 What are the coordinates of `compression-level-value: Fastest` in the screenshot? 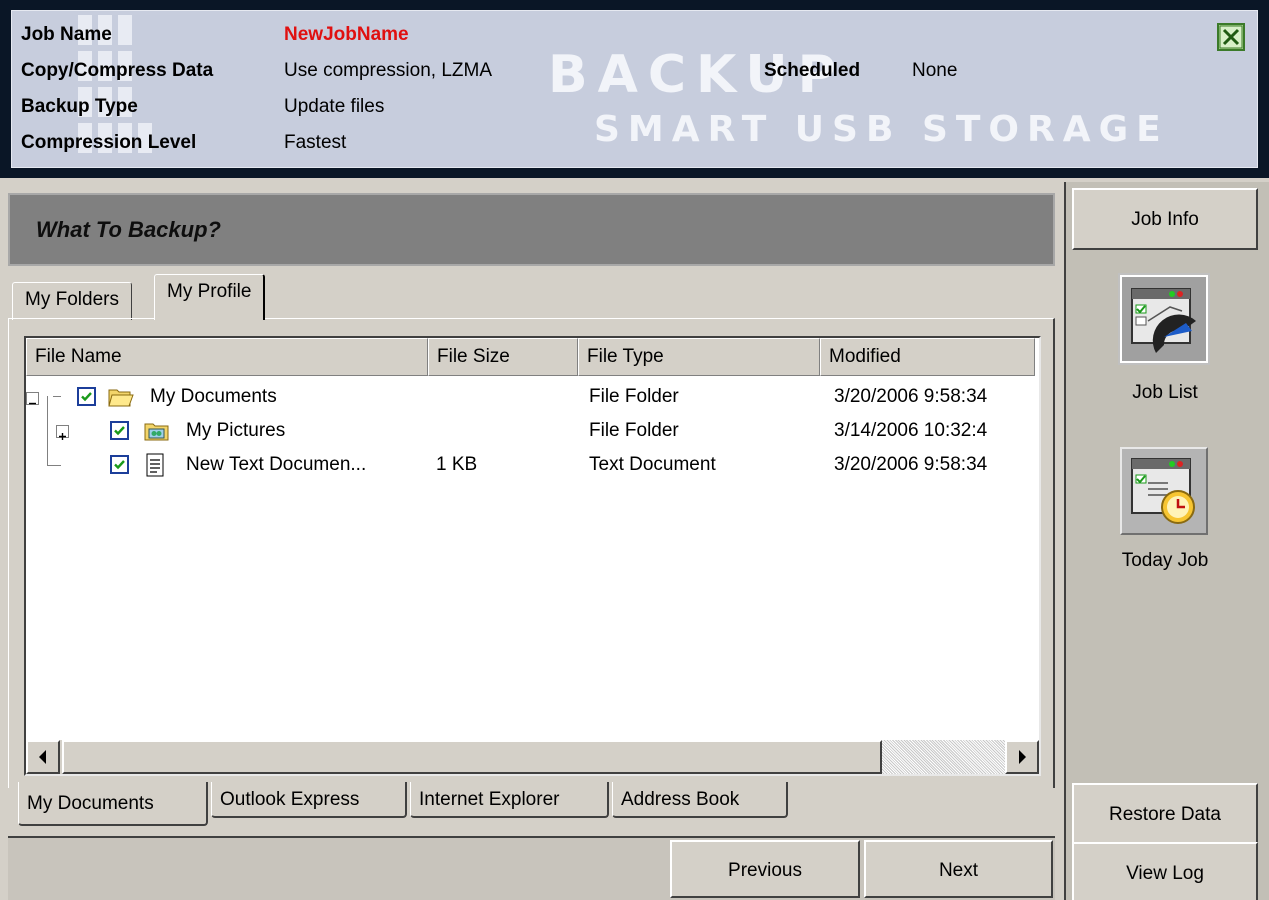 It's located at (315, 142).